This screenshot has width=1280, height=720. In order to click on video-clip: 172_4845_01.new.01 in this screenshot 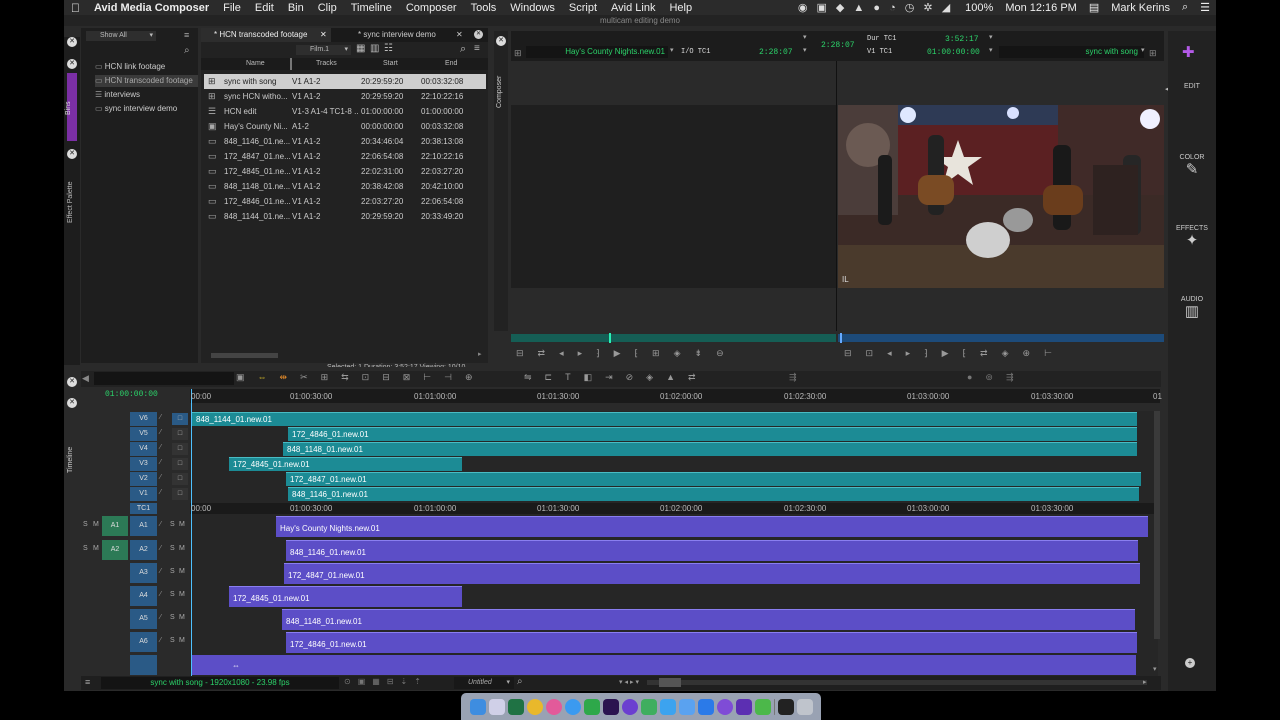, I will do `click(345, 464)`.